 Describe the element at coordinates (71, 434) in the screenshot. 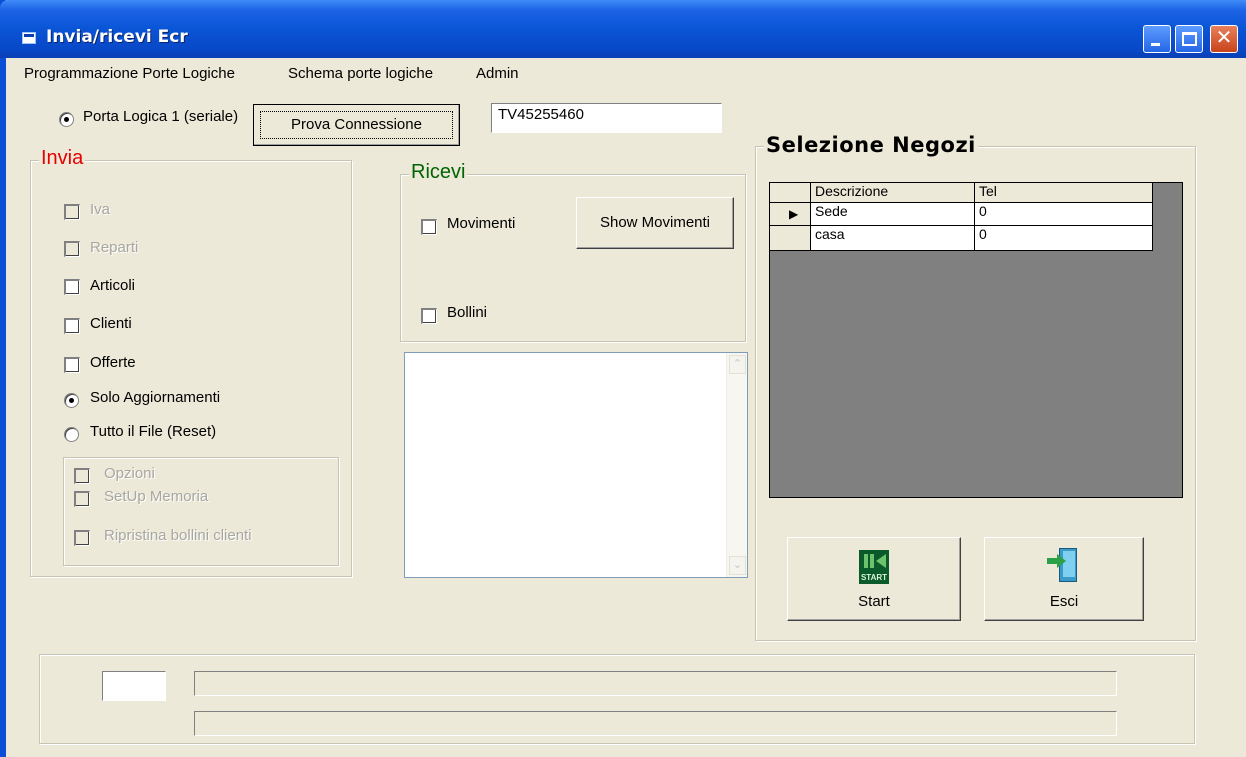

I see `tutto-il-file-radio` at that location.